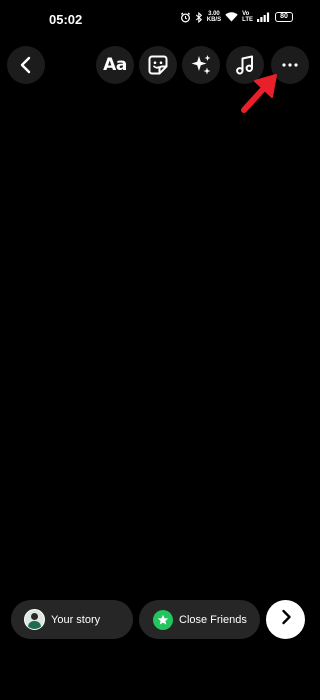 This screenshot has height=700, width=320. I want to click on annotation-arrow-icon, so click(260, 95).